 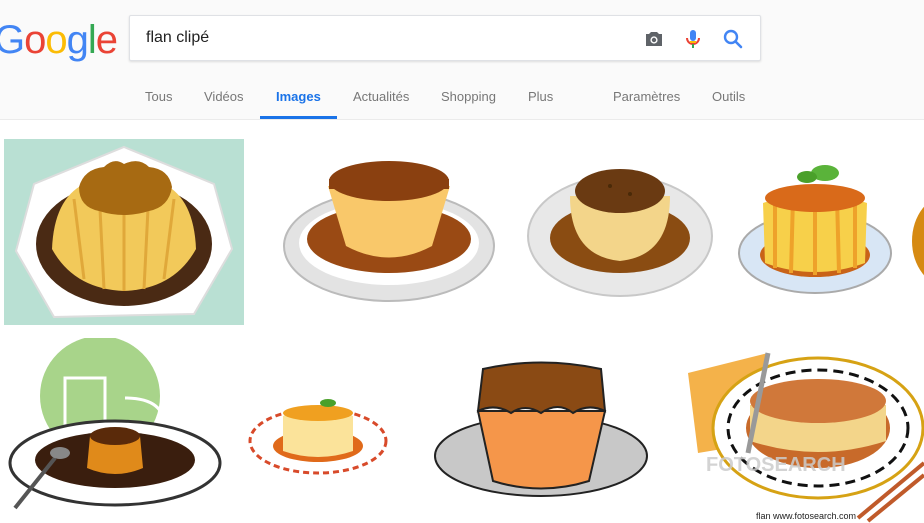 What do you see at coordinates (445, 38) in the screenshot?
I see `search-box: flan clipé` at bounding box center [445, 38].